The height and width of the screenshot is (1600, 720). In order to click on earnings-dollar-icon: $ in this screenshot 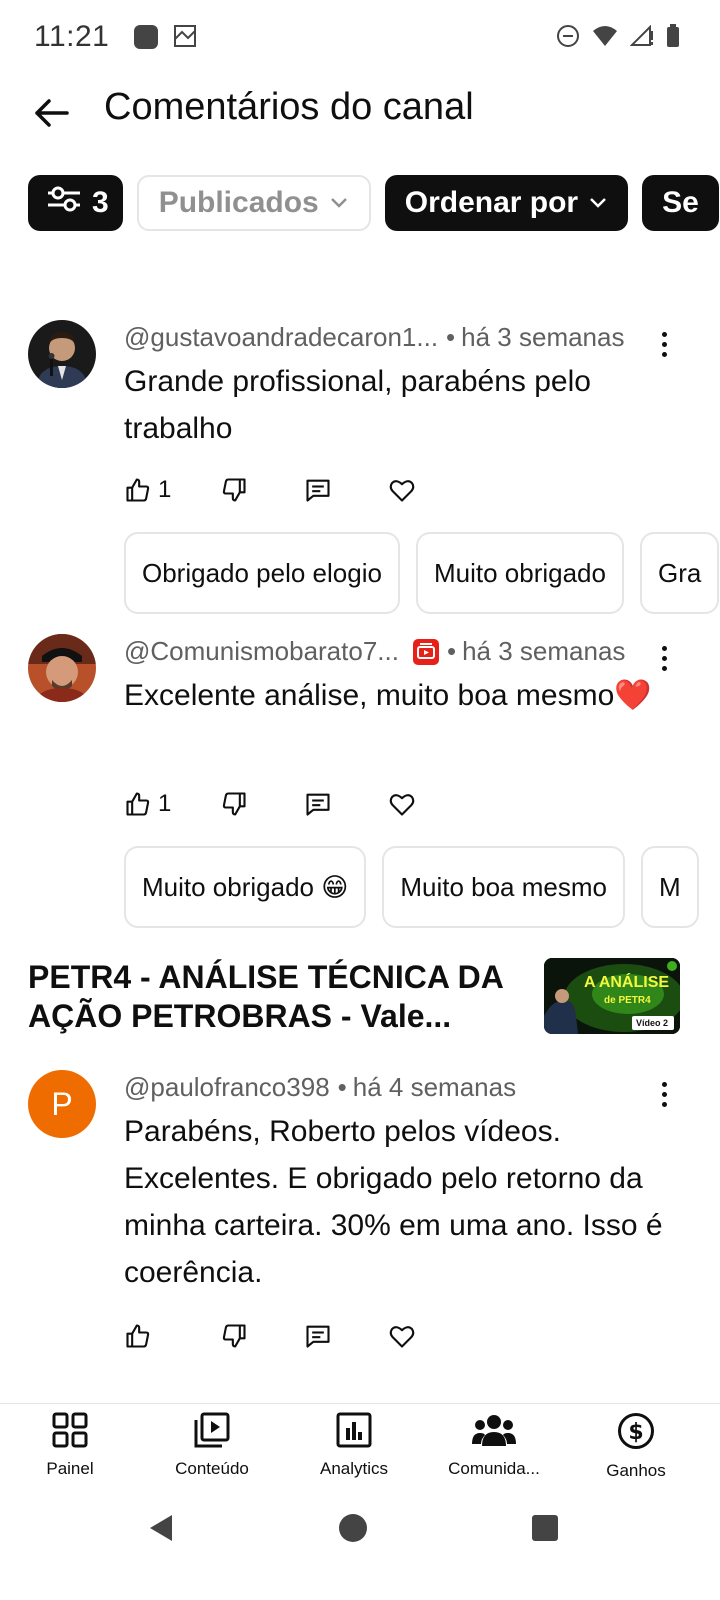, I will do `click(636, 1433)`.